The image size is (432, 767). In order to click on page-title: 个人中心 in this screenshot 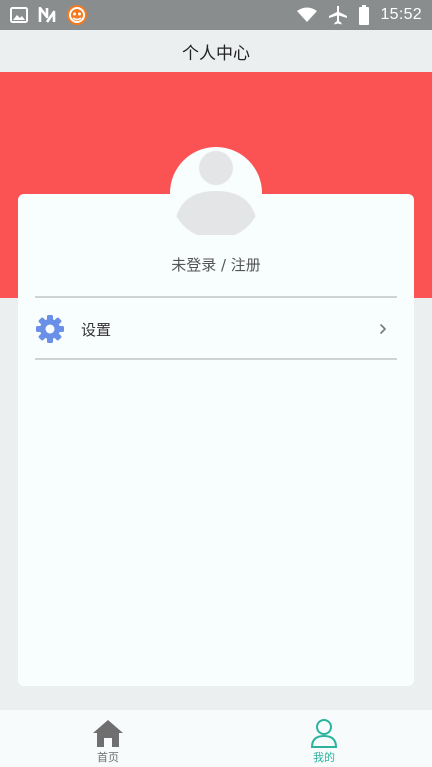, I will do `click(216, 53)`.